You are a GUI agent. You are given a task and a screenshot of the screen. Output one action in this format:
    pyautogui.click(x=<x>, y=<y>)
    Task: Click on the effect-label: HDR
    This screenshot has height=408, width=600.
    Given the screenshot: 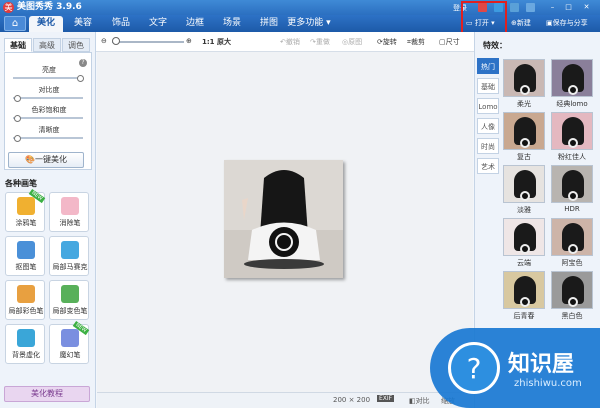 What is the action you would take?
    pyautogui.click(x=572, y=209)
    